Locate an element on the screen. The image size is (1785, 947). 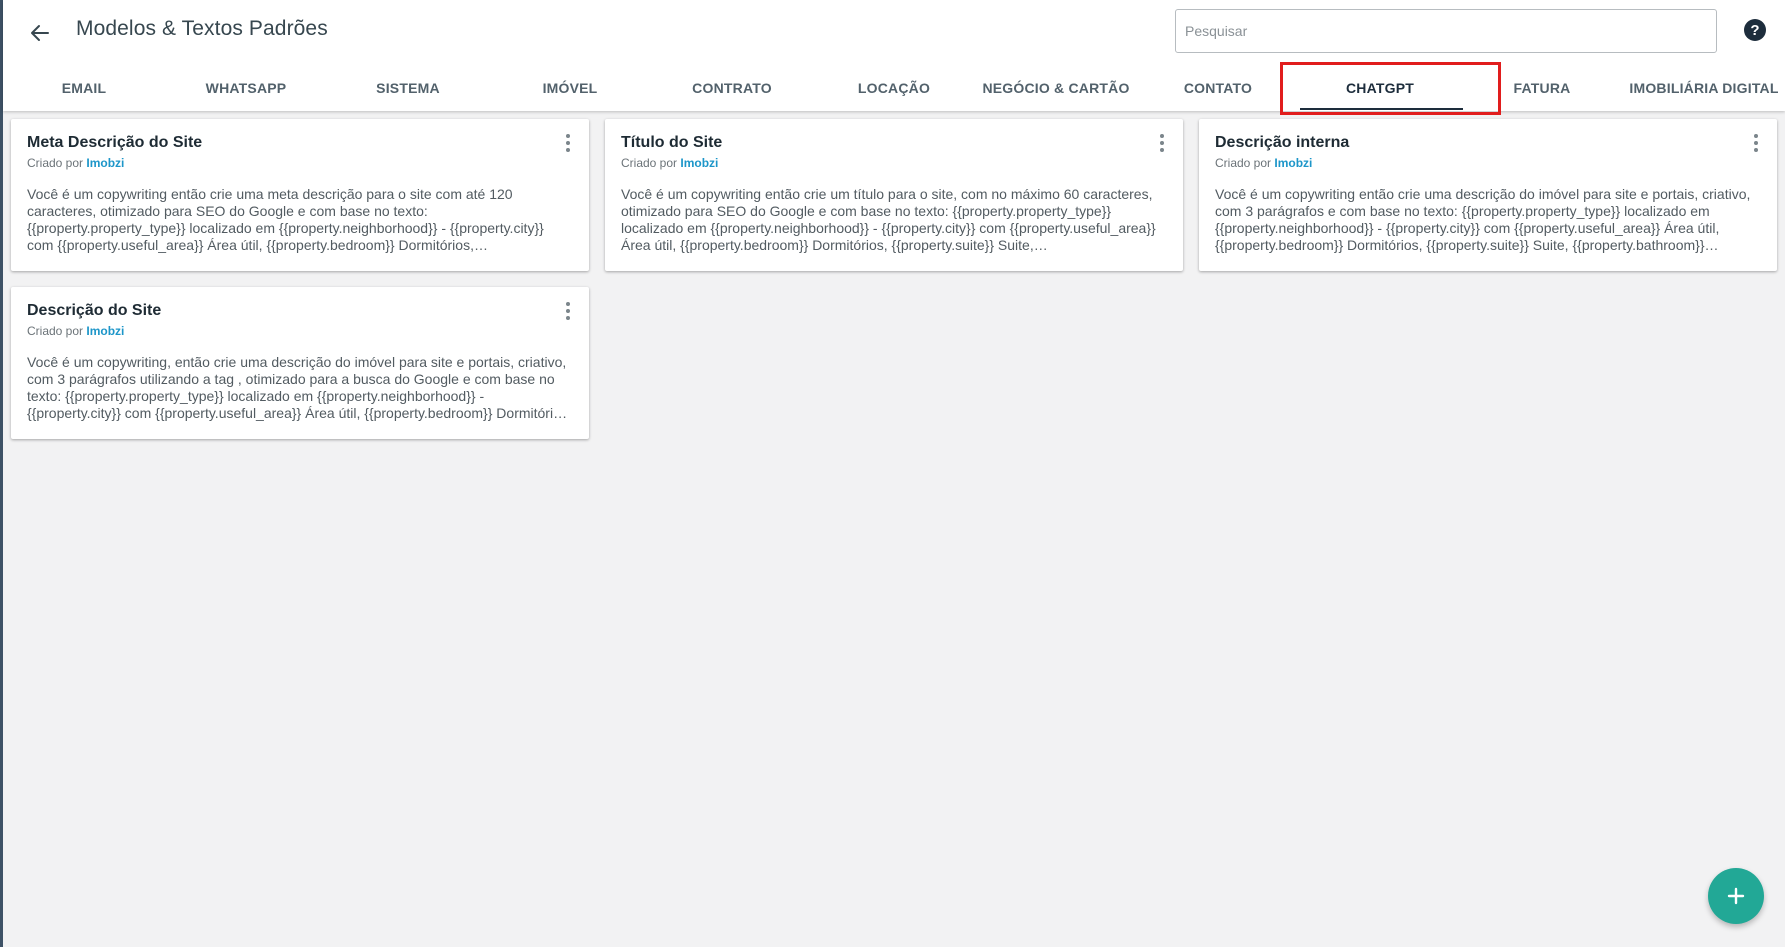
plus-icon is located at coordinates (1736, 896).